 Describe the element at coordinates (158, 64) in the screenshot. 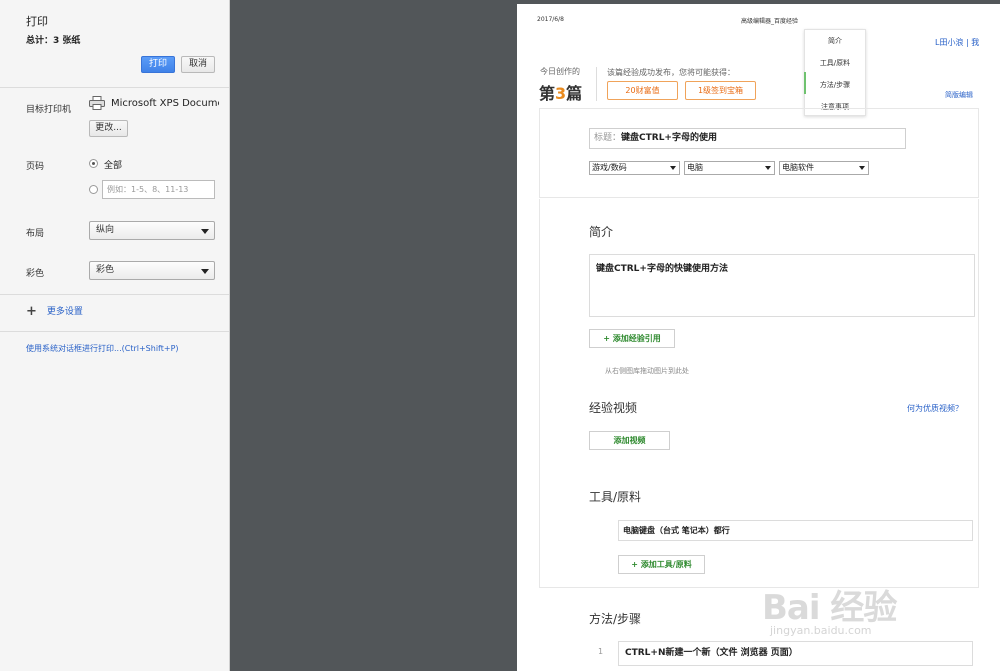

I see `print-button: 打印` at that location.